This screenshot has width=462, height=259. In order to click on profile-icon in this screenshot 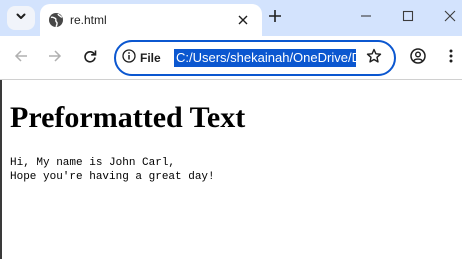, I will do `click(418, 58)`.